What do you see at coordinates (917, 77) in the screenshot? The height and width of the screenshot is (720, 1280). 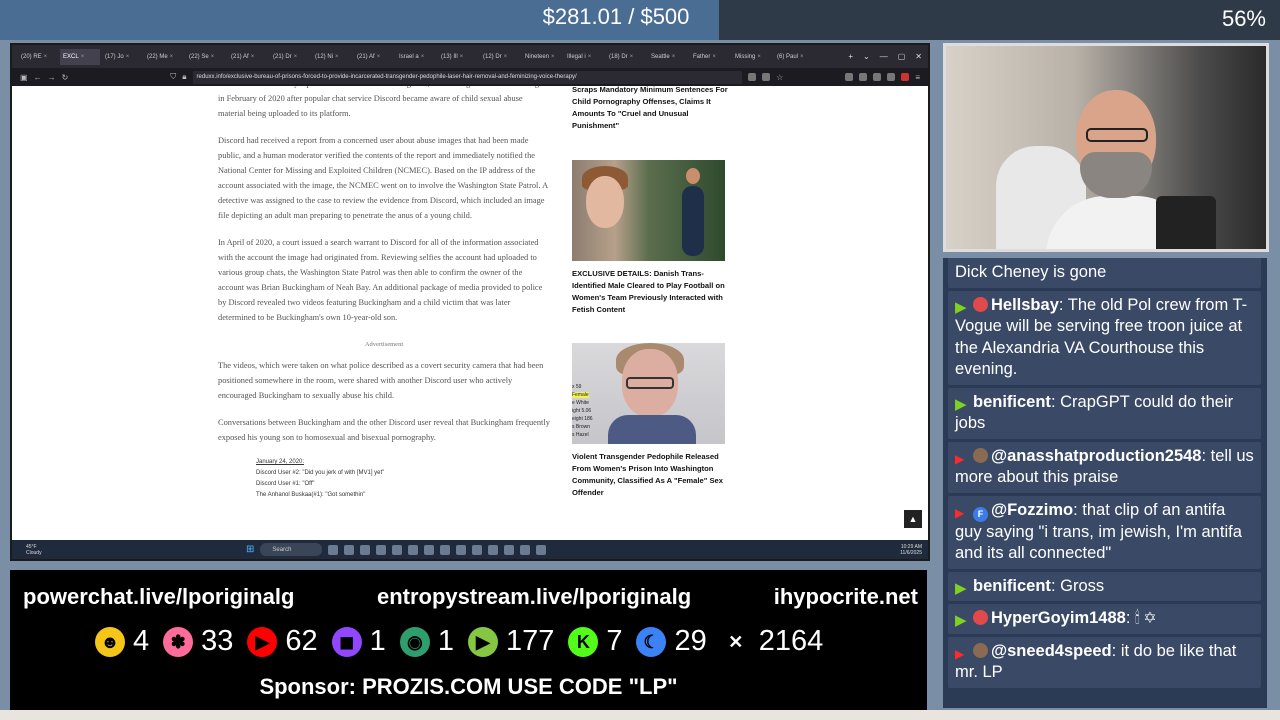 I see `menu-icon: ≡` at bounding box center [917, 77].